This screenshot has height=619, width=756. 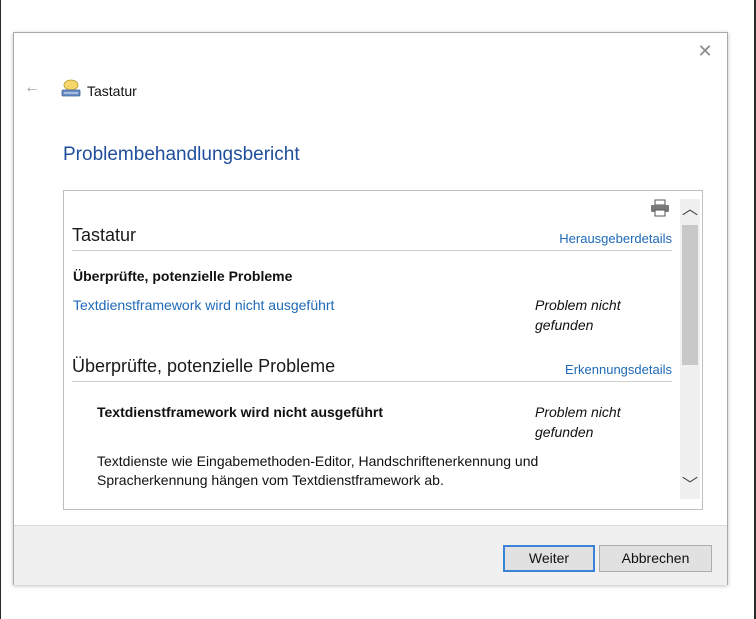 I want to click on detection-details-link: Erkennungsdetails, so click(x=618, y=369).